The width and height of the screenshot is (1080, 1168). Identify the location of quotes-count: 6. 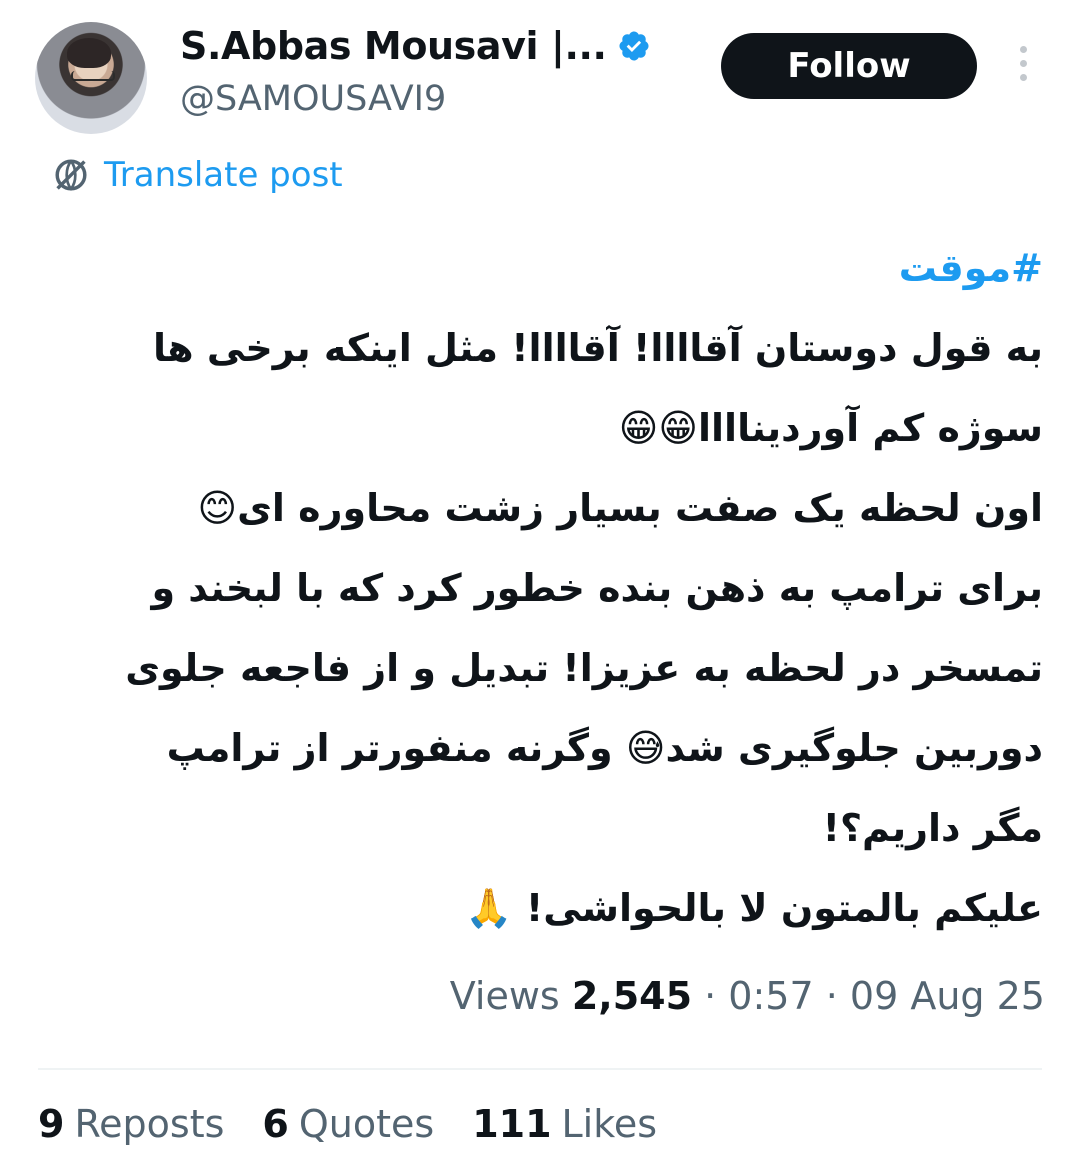
(275, 1124).